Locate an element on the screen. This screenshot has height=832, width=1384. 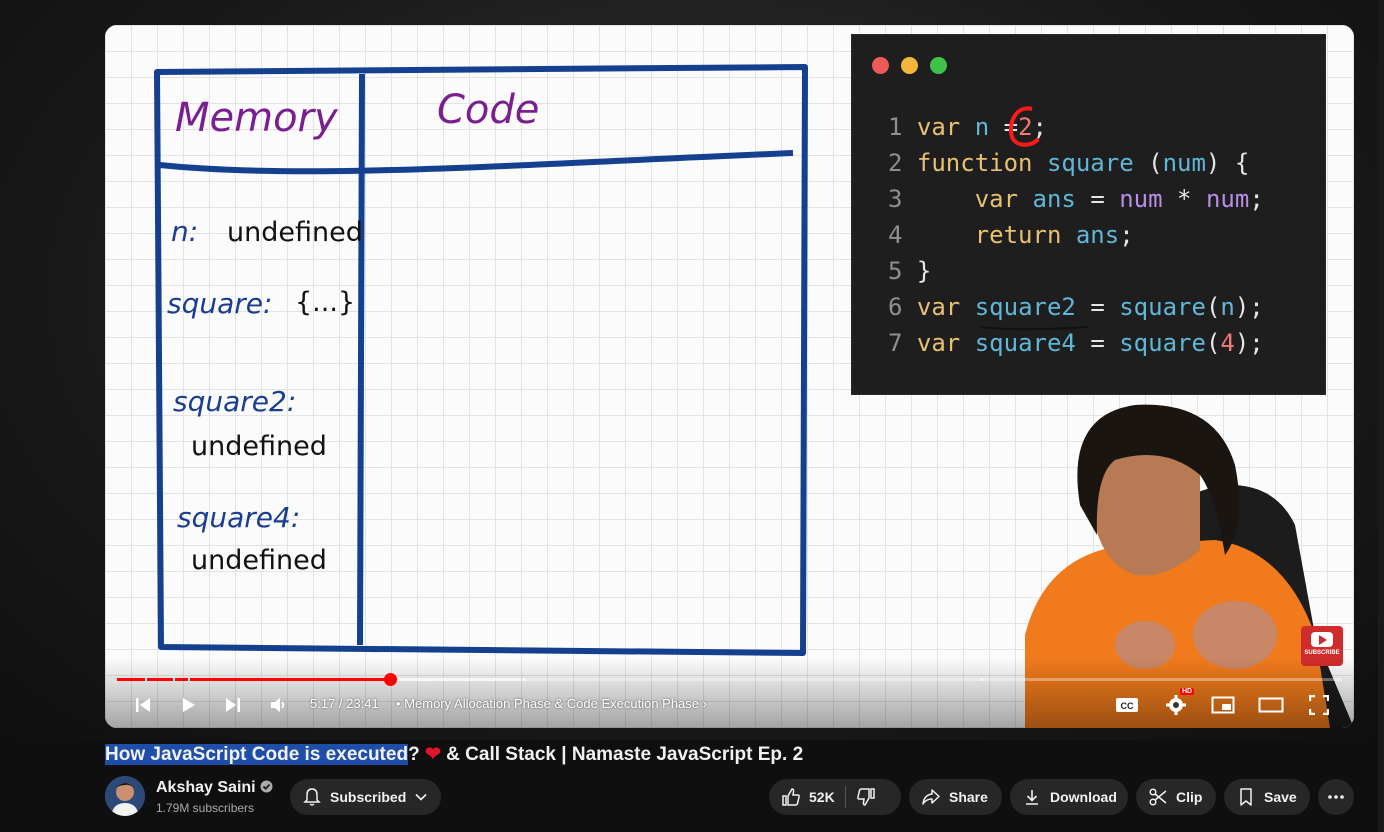
minimize-dot-icon is located at coordinates (909, 65).